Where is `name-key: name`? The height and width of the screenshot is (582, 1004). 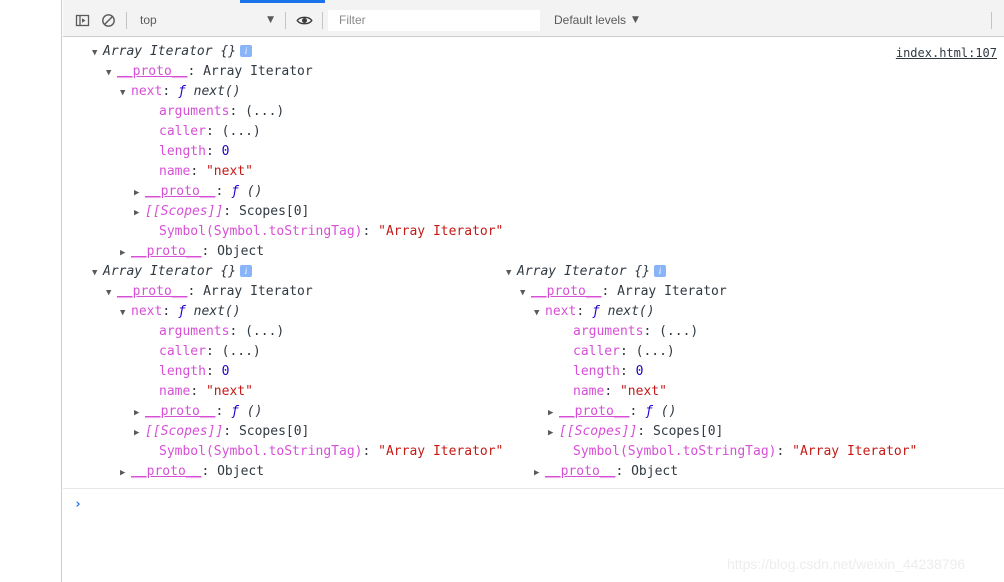 name-key: name is located at coordinates (175, 171).